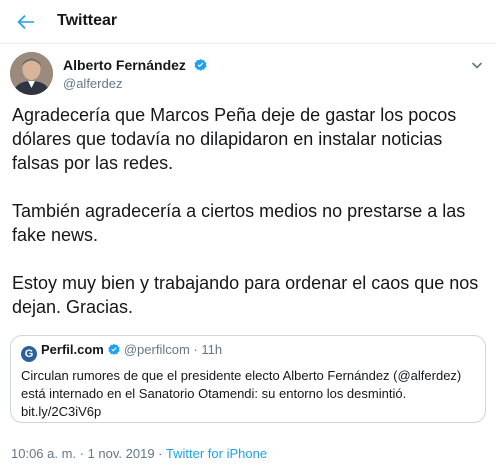 Image resolution: width=496 pixels, height=473 pixels. Describe the element at coordinates (124, 65) in the screenshot. I see `author-name-text: Alberto Fernández` at that location.